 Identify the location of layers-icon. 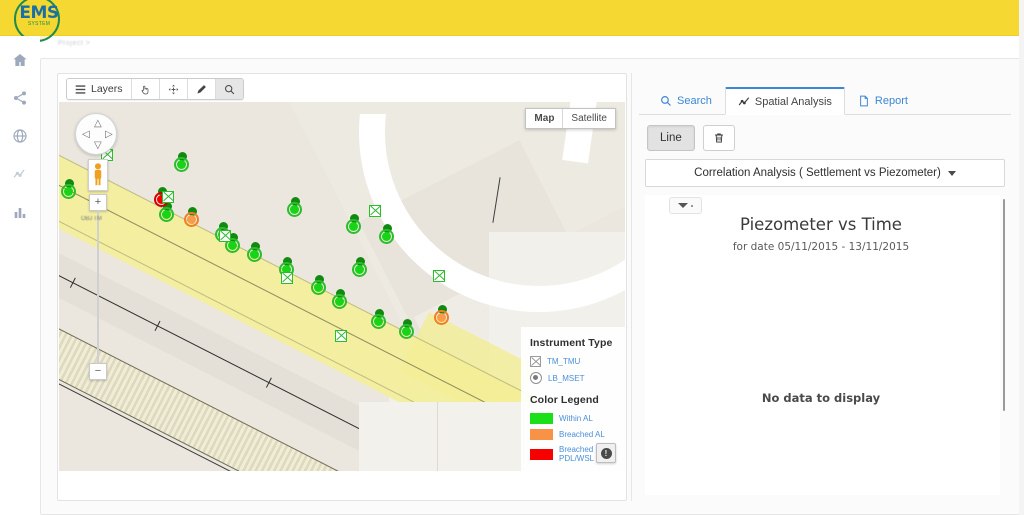
(80, 89).